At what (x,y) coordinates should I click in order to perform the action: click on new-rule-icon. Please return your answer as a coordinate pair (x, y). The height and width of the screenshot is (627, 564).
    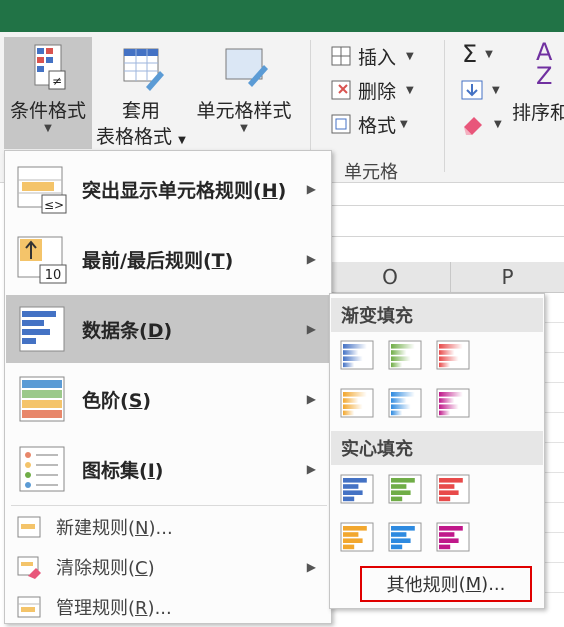
    Looking at the image, I should click on (29, 527).